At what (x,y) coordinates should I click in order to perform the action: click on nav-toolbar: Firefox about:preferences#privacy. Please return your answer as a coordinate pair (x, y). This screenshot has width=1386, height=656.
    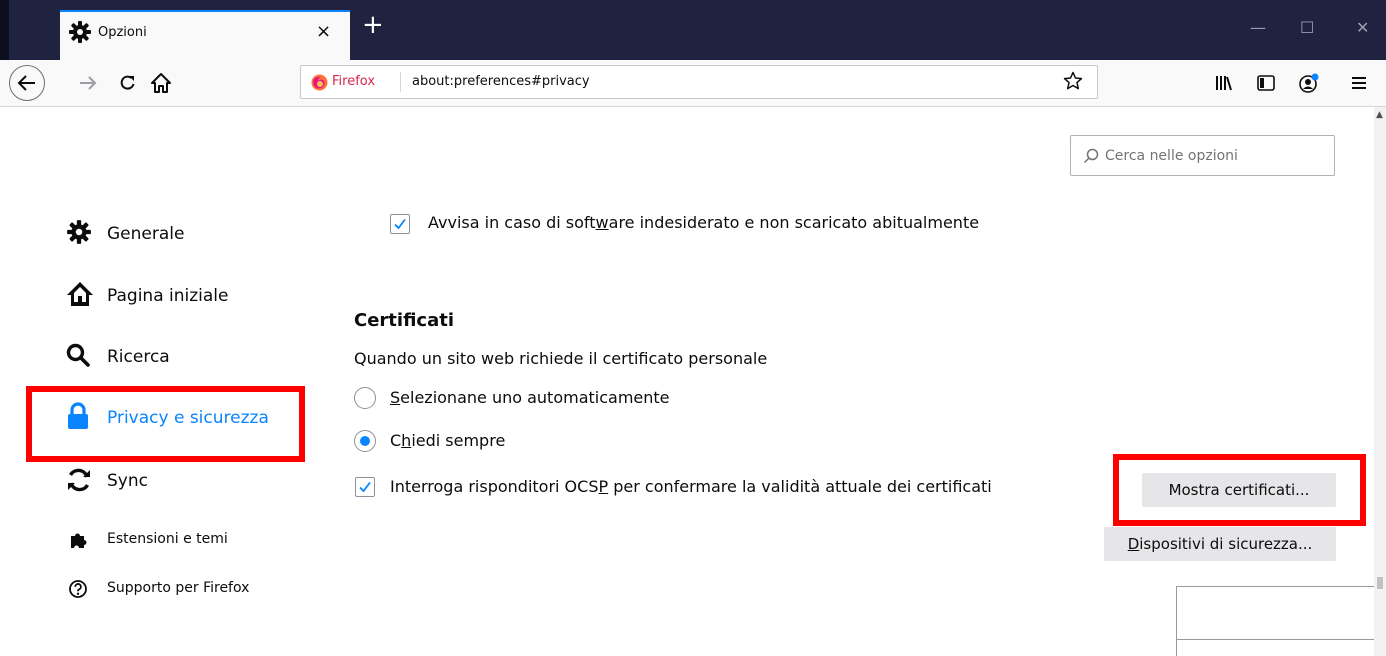
    Looking at the image, I should click on (693, 83).